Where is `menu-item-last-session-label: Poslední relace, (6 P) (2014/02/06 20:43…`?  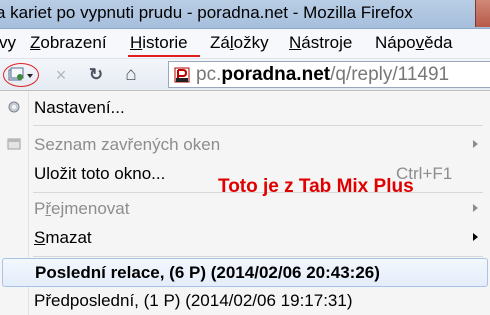
menu-item-last-session-label: Poslední relace, (6 P) (2014/02/06 20:43… is located at coordinates (207, 272).